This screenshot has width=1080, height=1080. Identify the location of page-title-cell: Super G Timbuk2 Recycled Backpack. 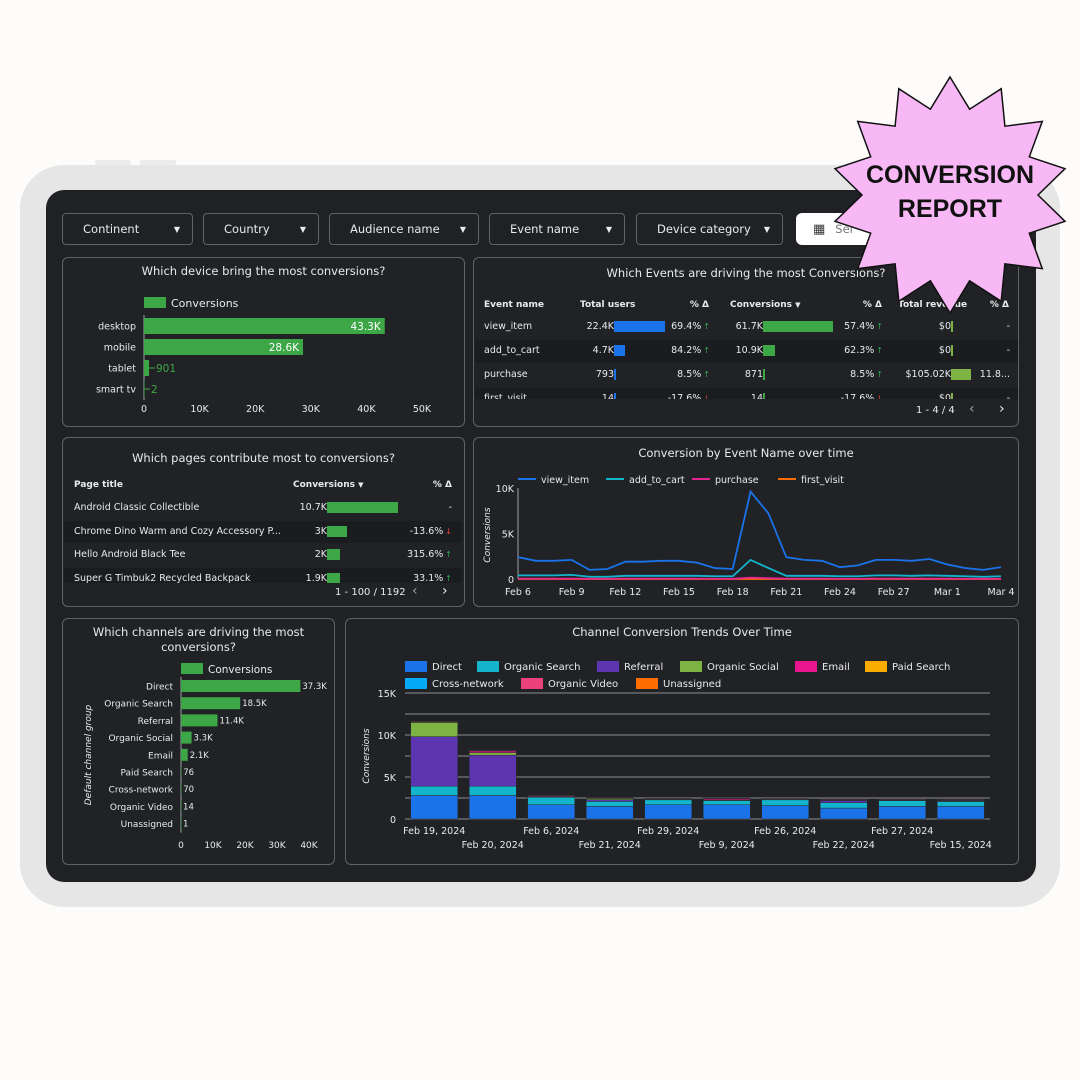
(162, 578).